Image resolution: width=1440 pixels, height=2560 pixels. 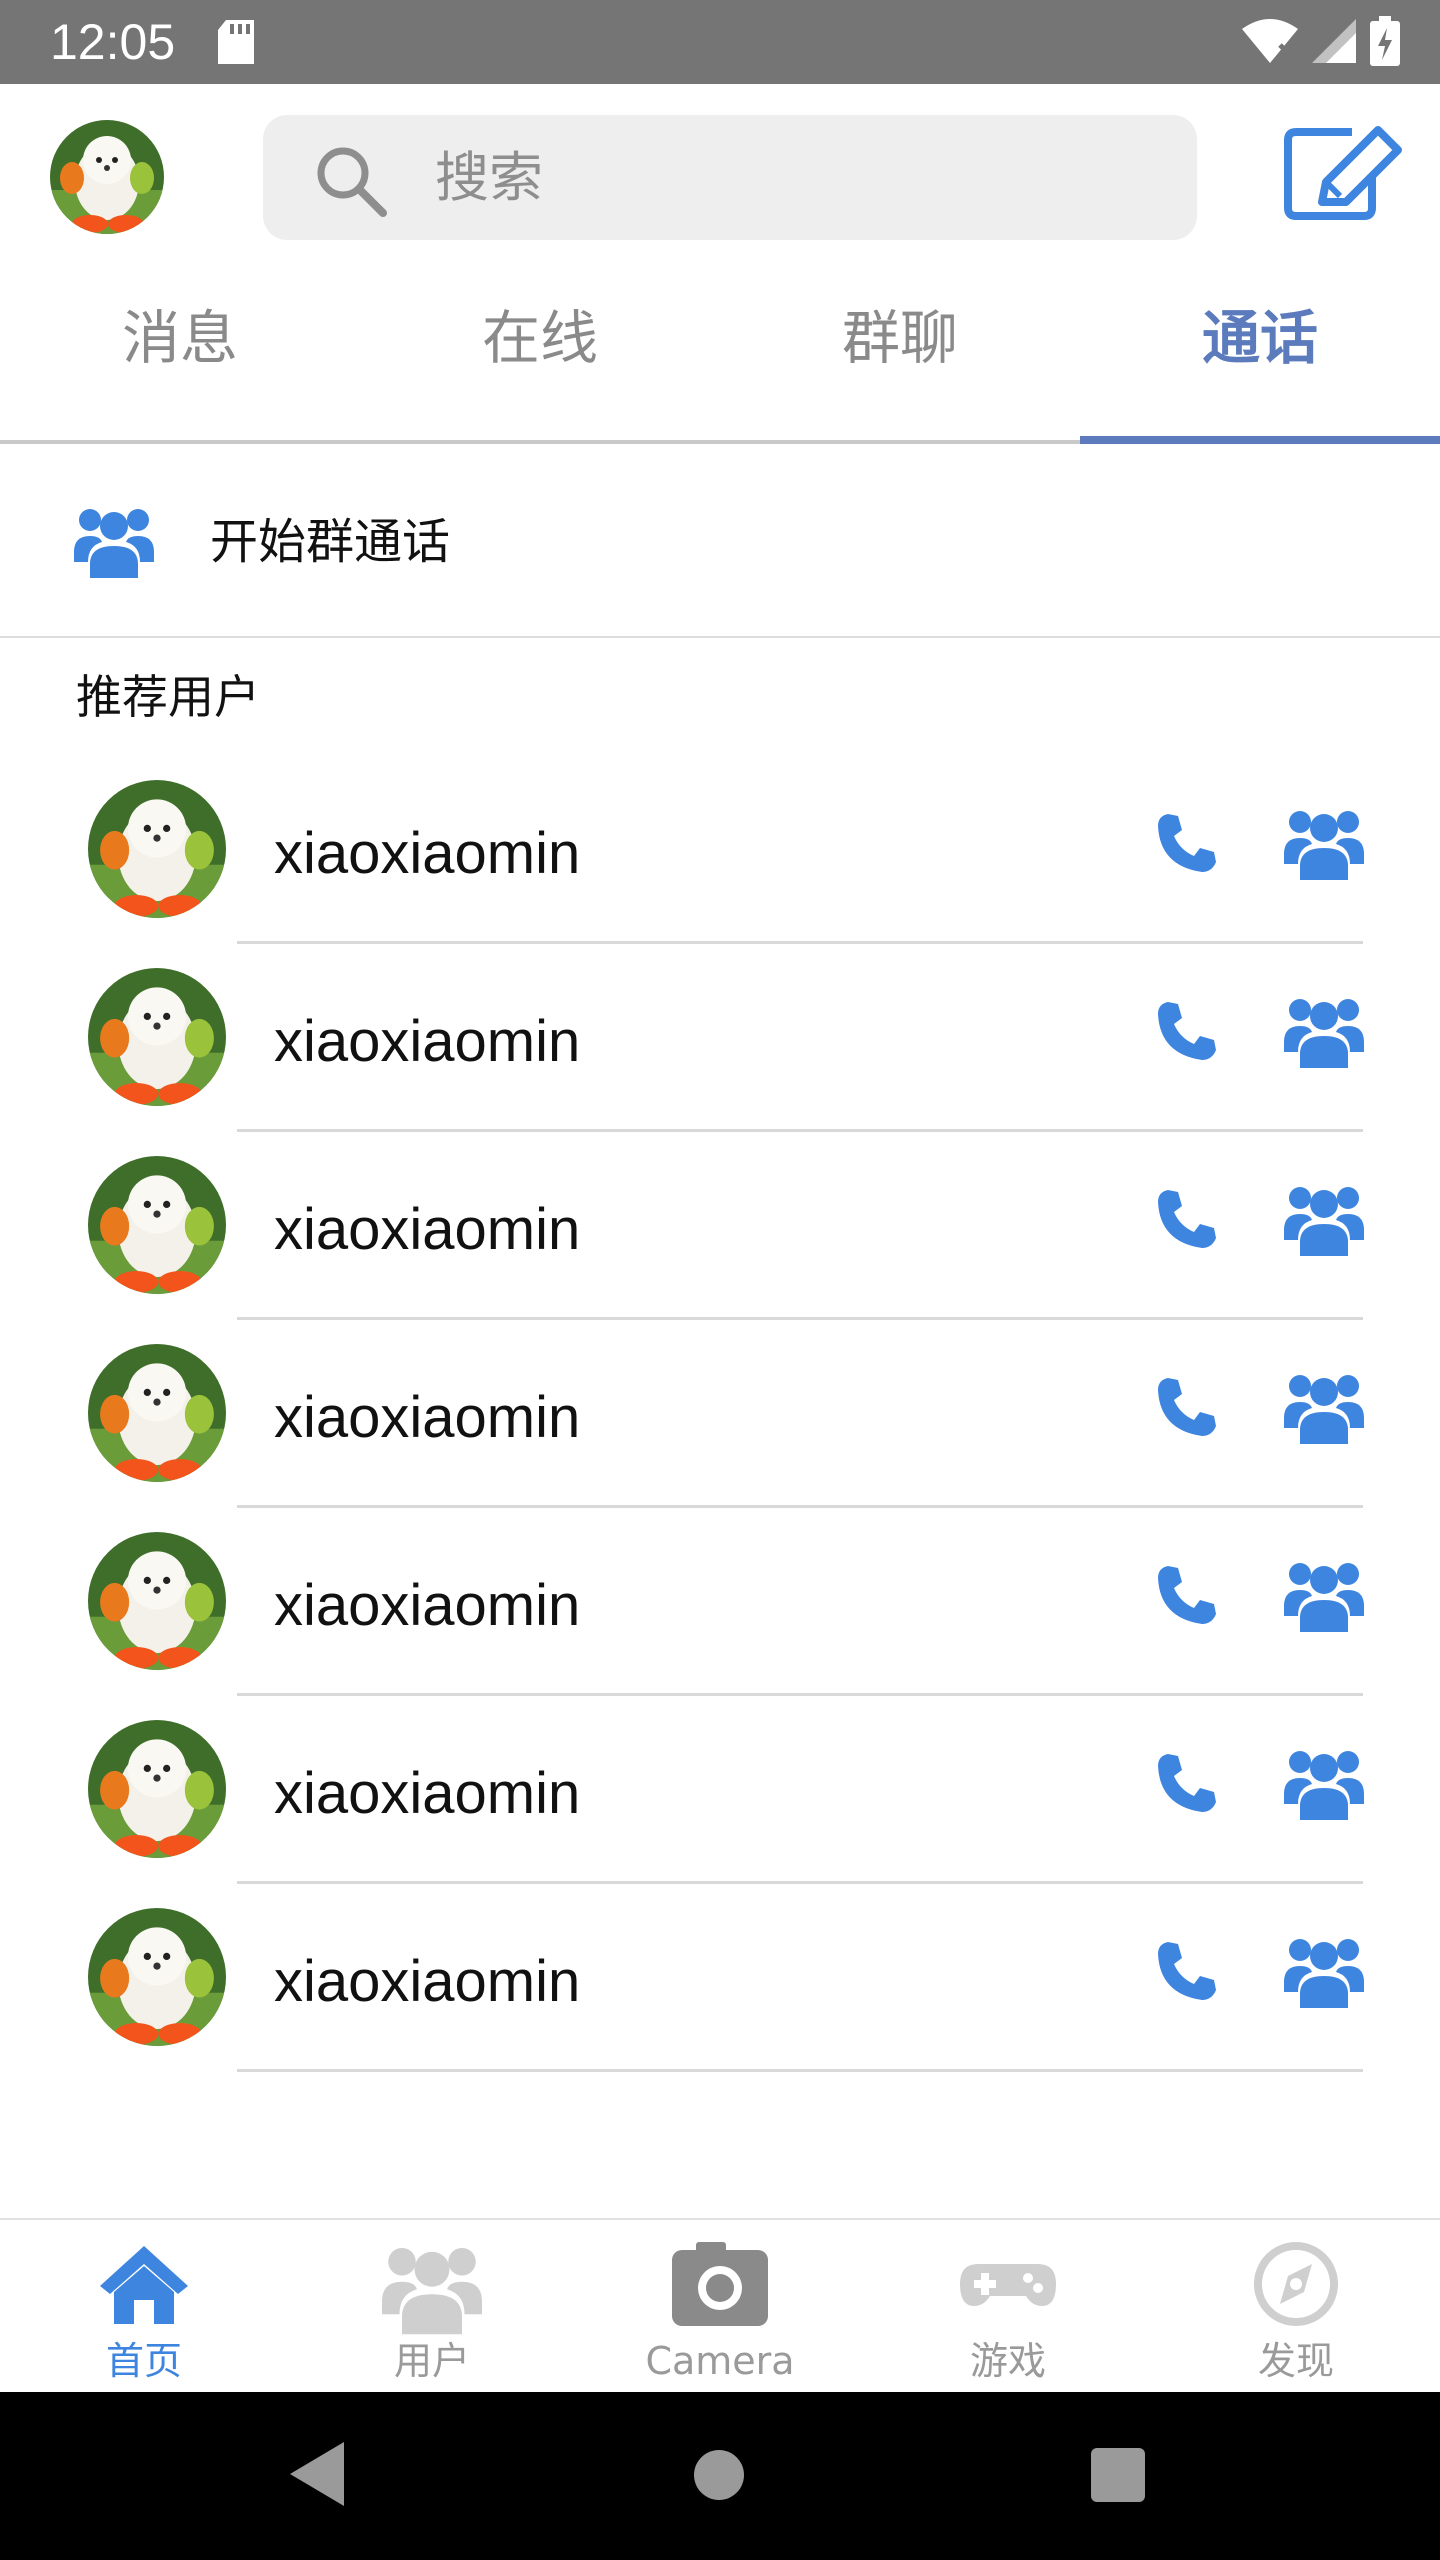 I want to click on tab-active-indicator, so click(x=1260, y=440).